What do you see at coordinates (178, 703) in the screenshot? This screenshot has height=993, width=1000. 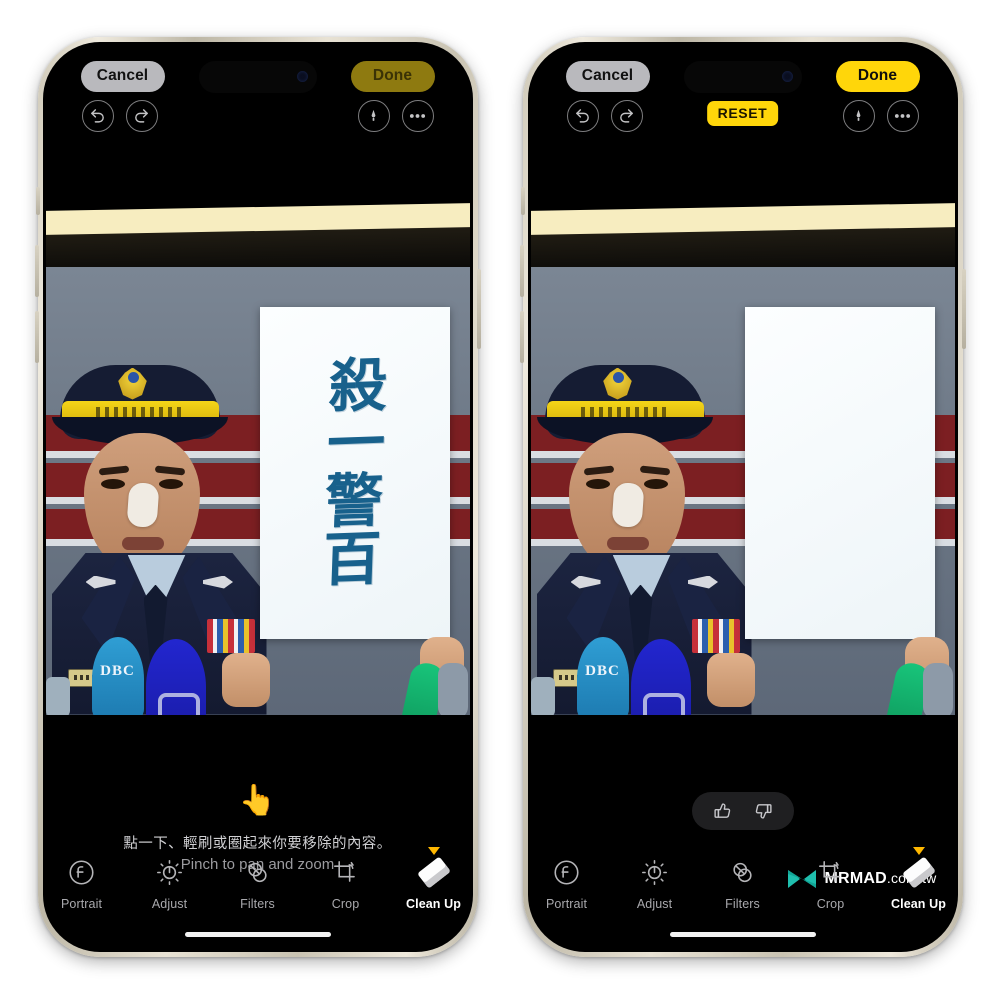 I see `microphone-chevron-icon` at bounding box center [178, 703].